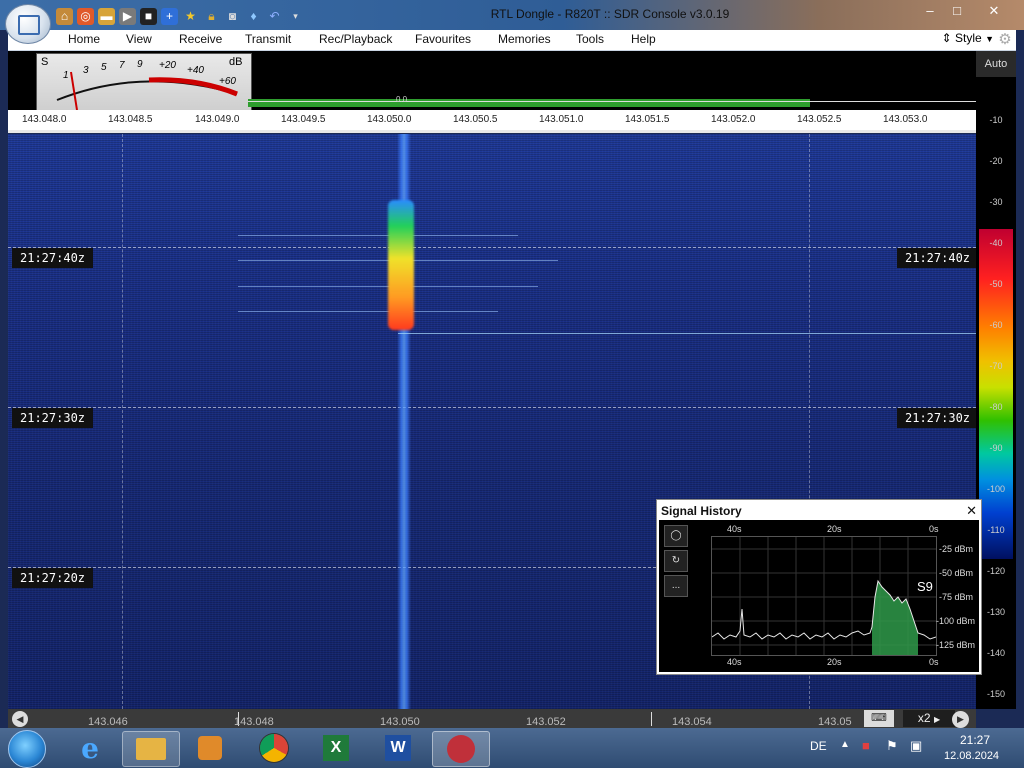  I want to click on app-logo-icon, so click(29, 25).